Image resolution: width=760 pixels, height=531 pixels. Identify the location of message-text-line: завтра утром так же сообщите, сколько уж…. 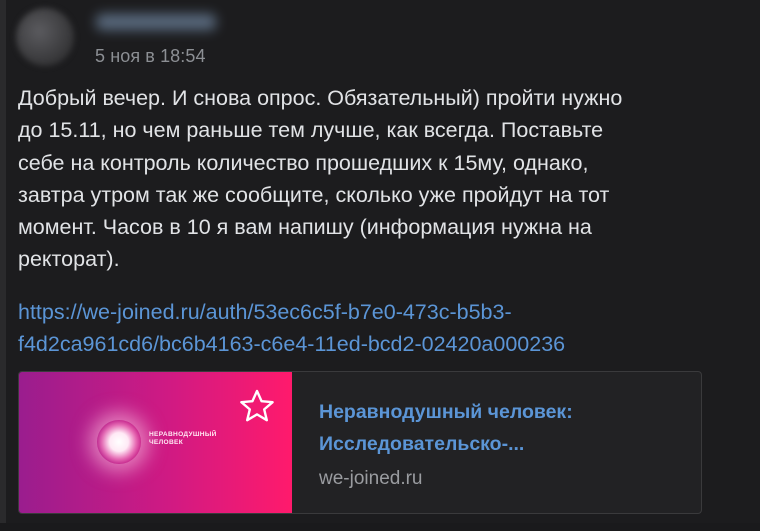
(314, 194).